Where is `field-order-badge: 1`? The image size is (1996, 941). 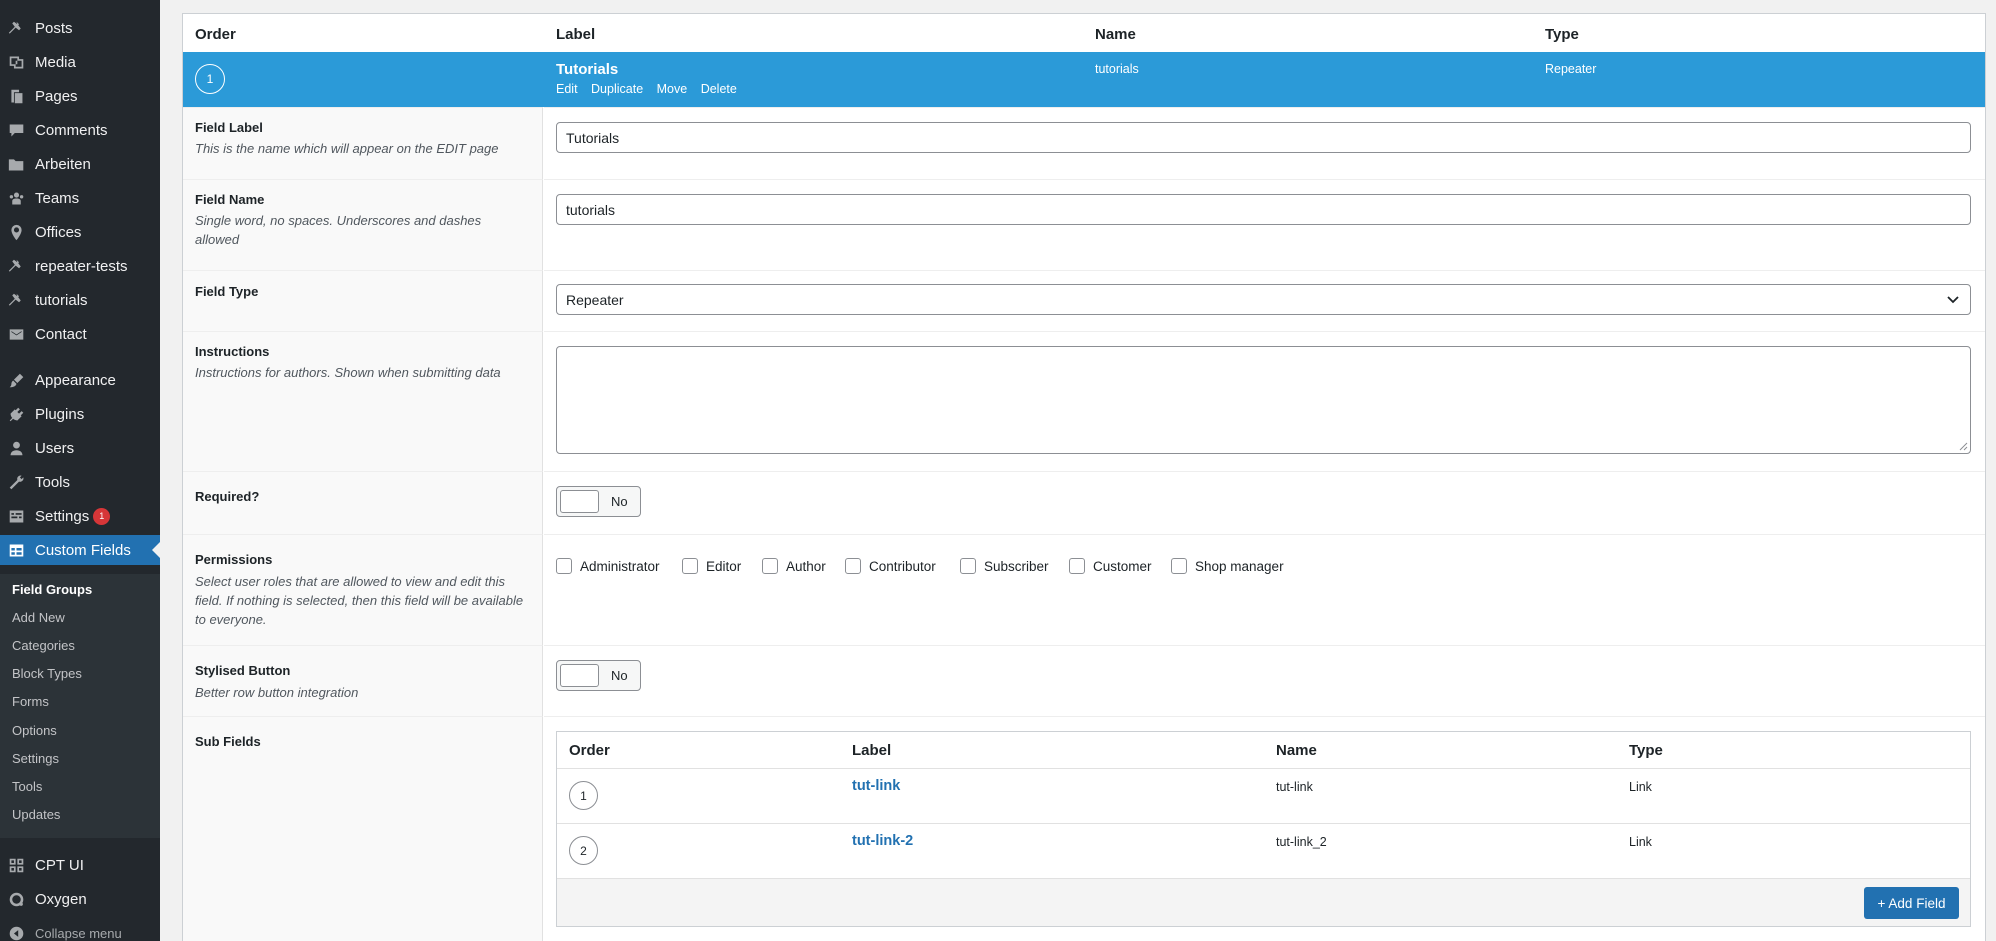
field-order-badge: 1 is located at coordinates (210, 79).